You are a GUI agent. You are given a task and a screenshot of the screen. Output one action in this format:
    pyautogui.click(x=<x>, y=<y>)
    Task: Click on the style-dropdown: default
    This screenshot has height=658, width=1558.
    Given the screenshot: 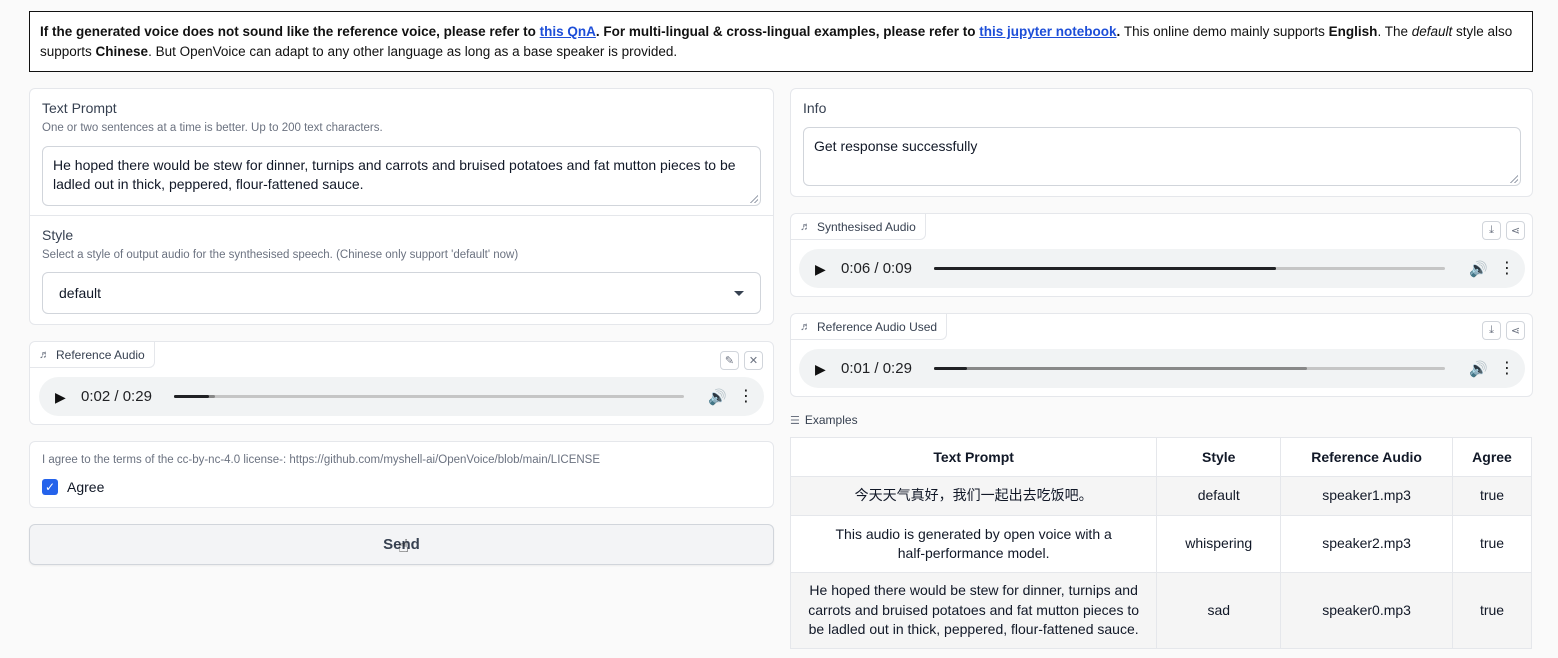 What is the action you would take?
    pyautogui.click(x=401, y=293)
    